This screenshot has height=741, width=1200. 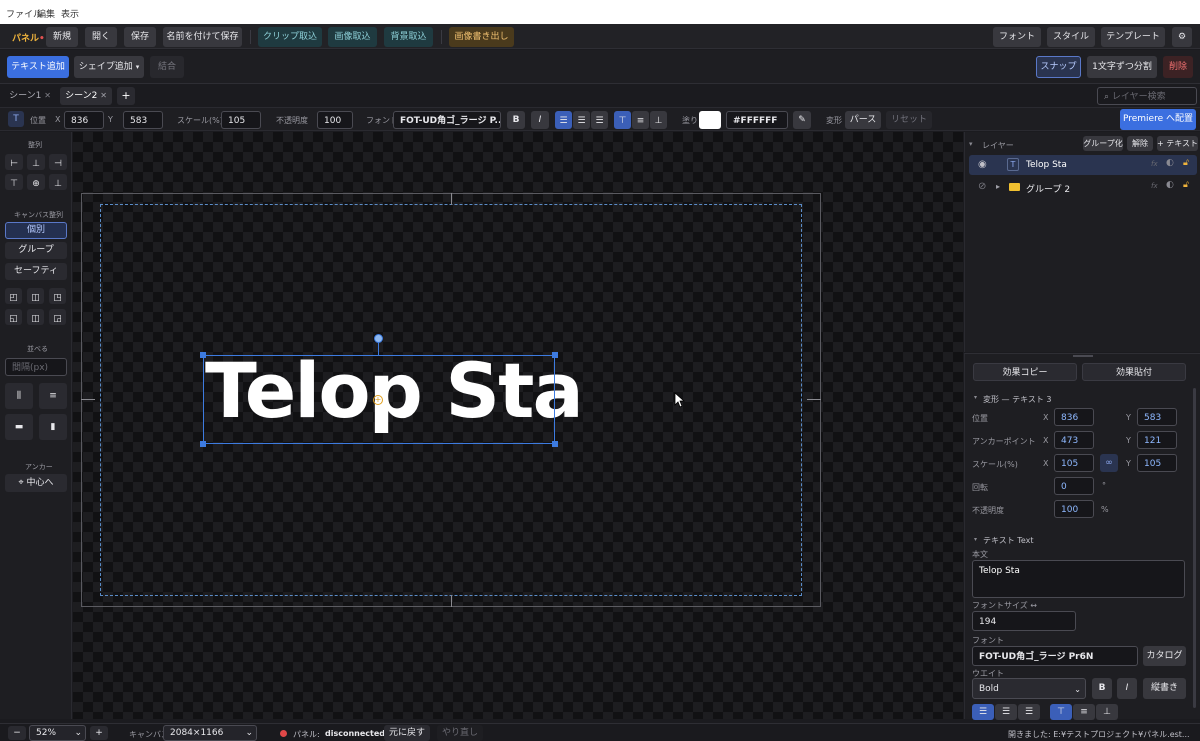 What do you see at coordinates (555, 355) in the screenshot?
I see `resize-handle-tr` at bounding box center [555, 355].